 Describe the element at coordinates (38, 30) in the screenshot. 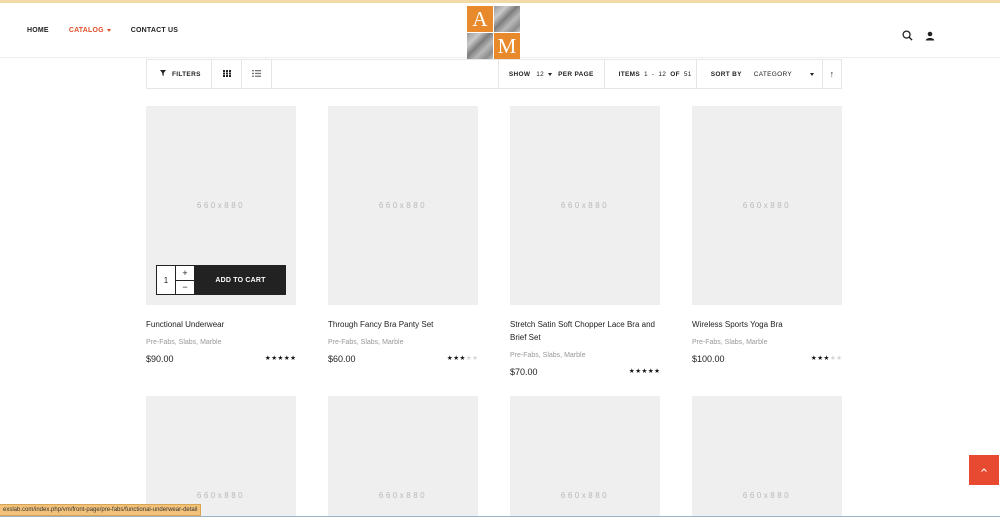

I see `nav-home: HOME` at that location.